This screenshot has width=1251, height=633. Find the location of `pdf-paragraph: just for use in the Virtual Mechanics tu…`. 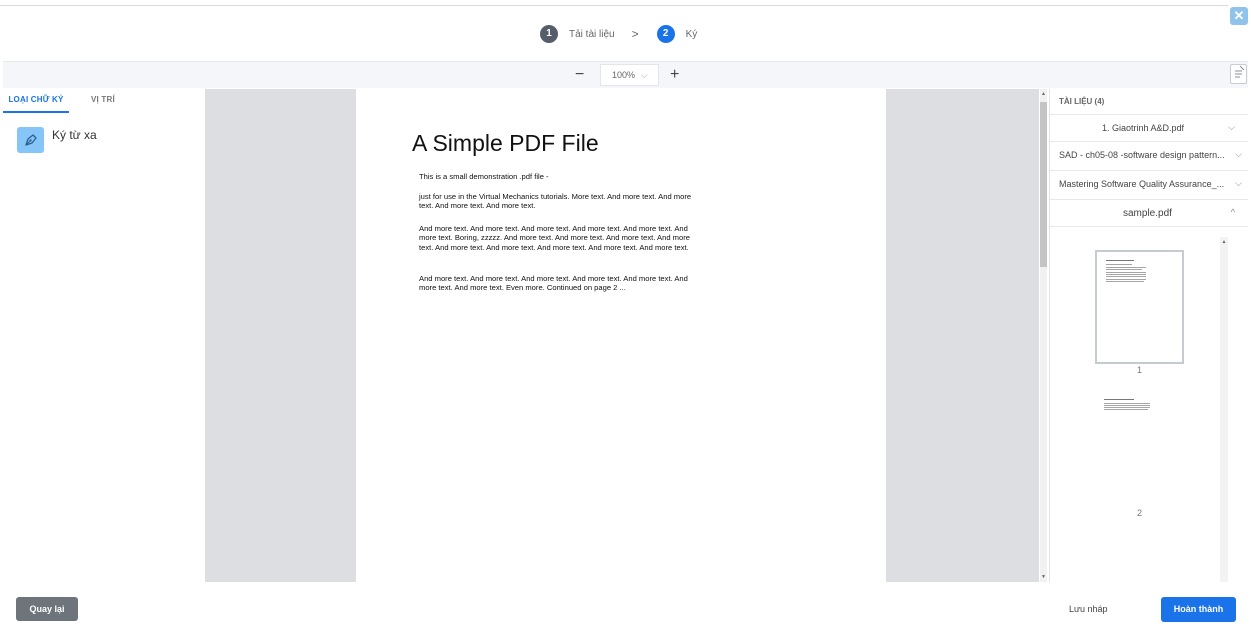

pdf-paragraph: just for use in the Virtual Mechanics tu… is located at coordinates (555, 201).